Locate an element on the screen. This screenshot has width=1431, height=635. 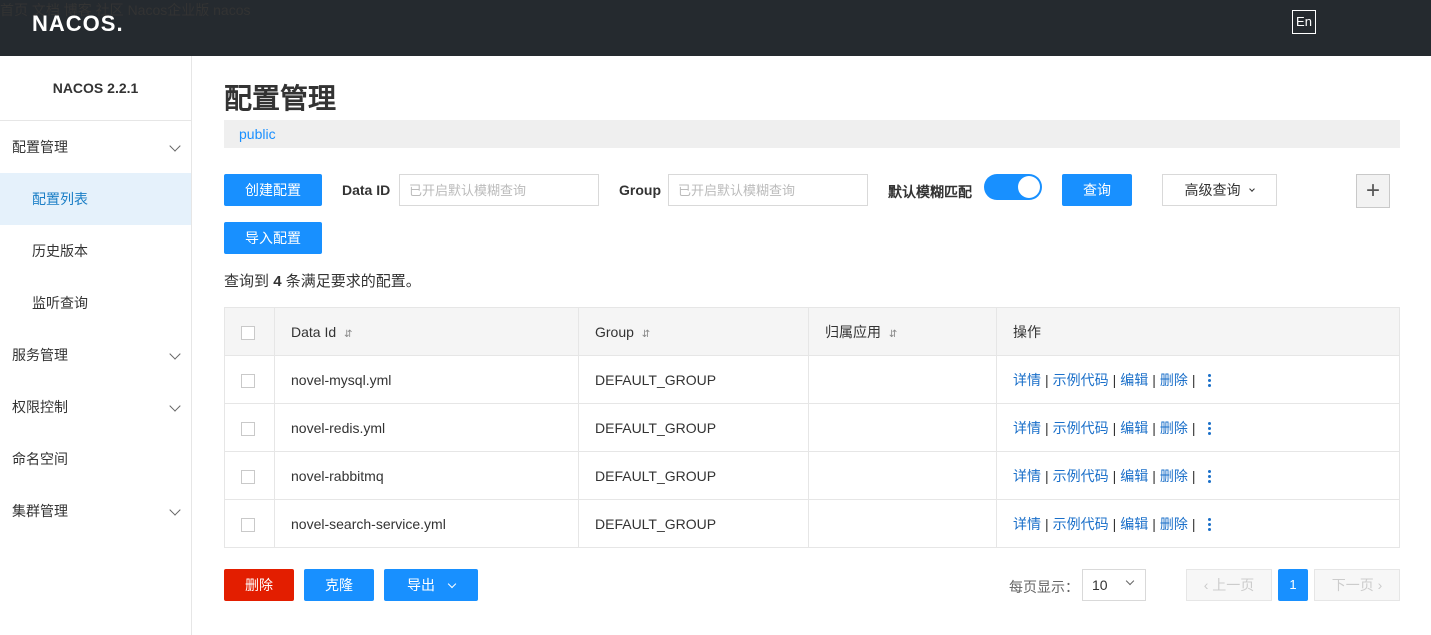
sidebar-item-listener-query: 监听查询 is located at coordinates (95, 303).